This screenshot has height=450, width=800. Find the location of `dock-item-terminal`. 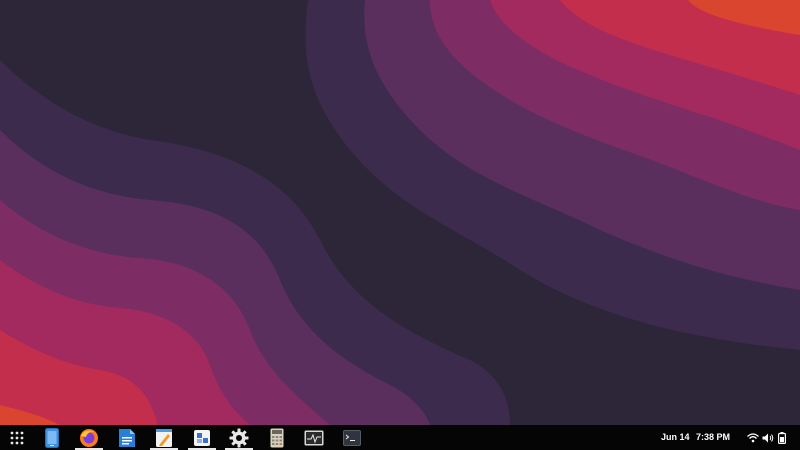

dock-item-terminal is located at coordinates (352, 437).